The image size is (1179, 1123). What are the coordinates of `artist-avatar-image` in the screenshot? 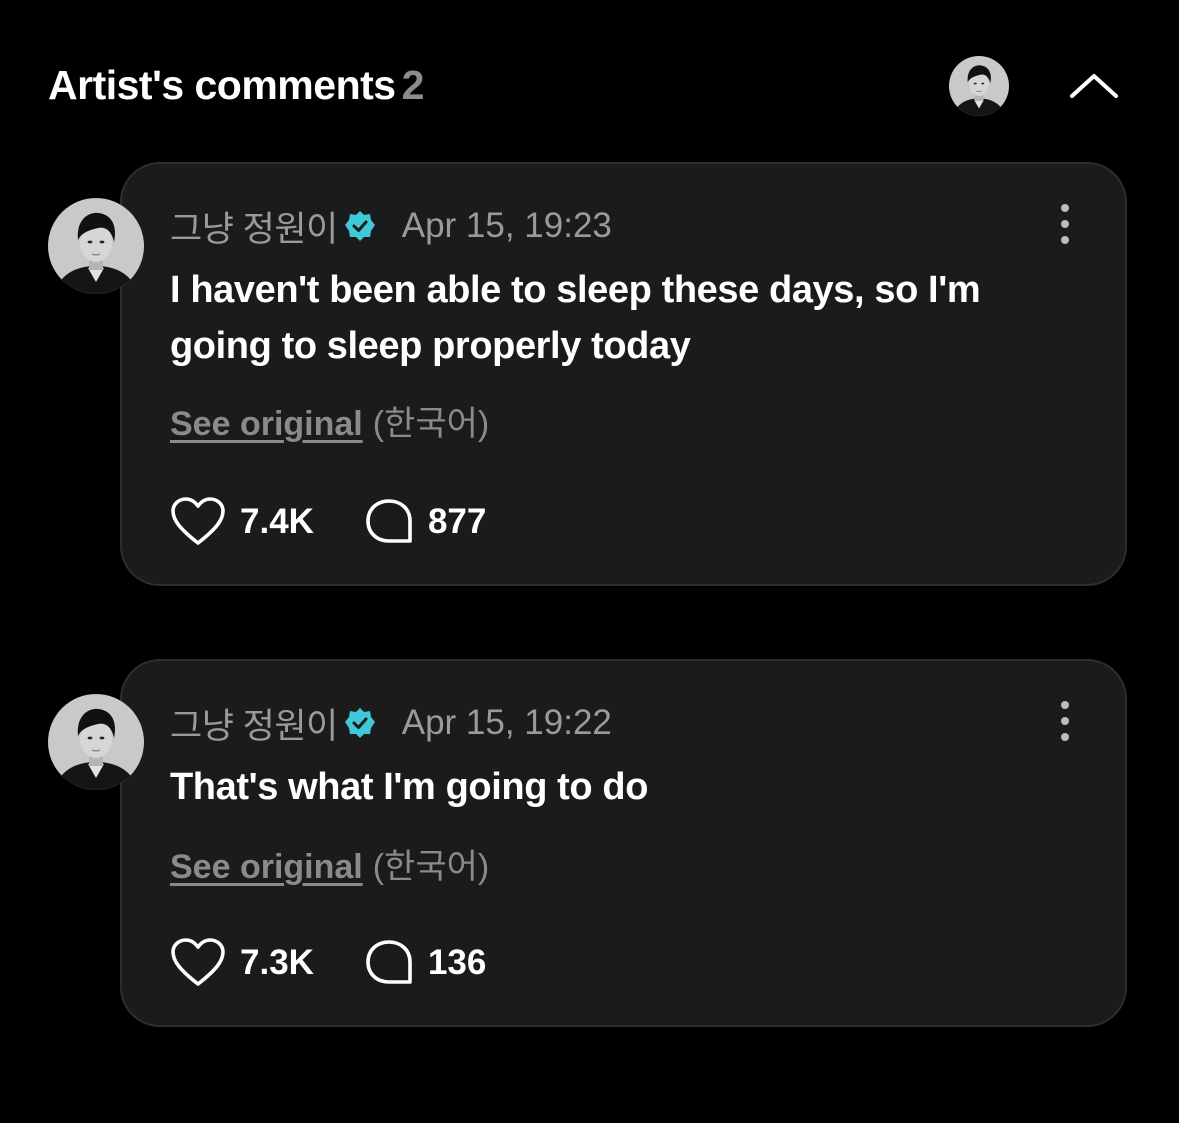 It's located at (979, 86).